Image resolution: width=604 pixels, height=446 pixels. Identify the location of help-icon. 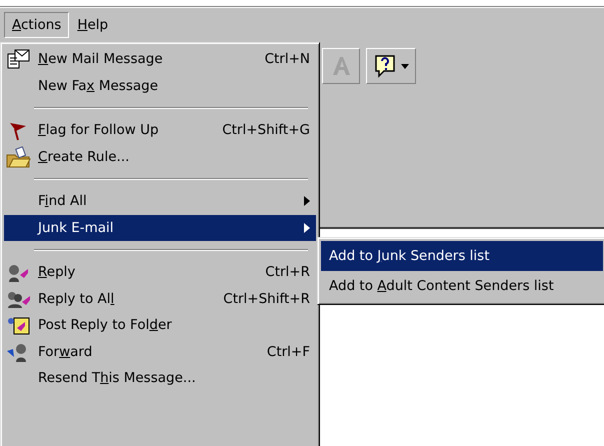
(385, 66).